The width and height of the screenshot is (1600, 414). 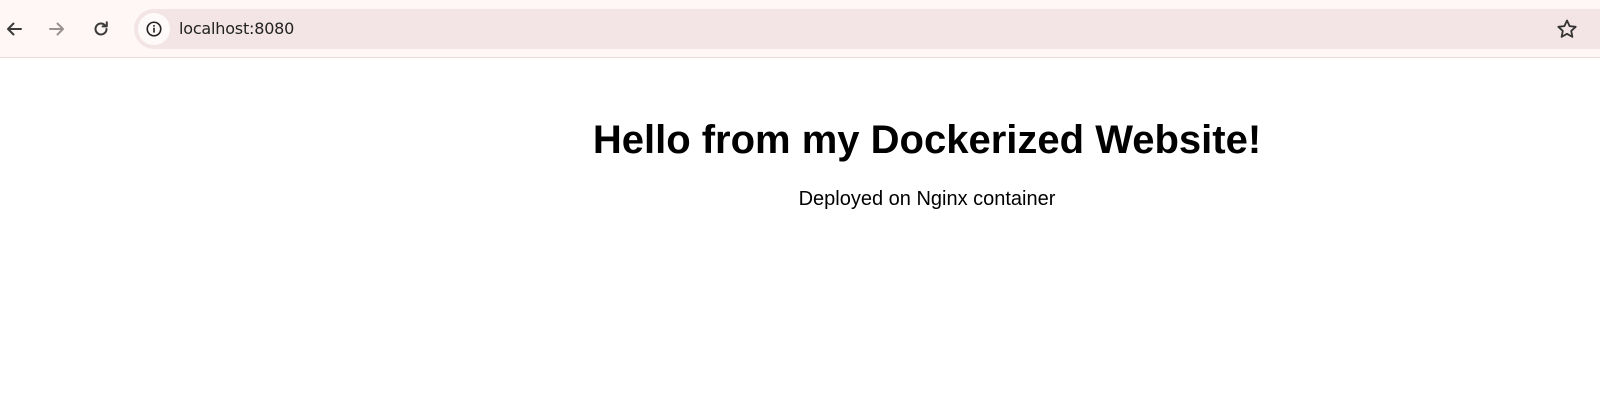 I want to click on reload-button, so click(x=101, y=29).